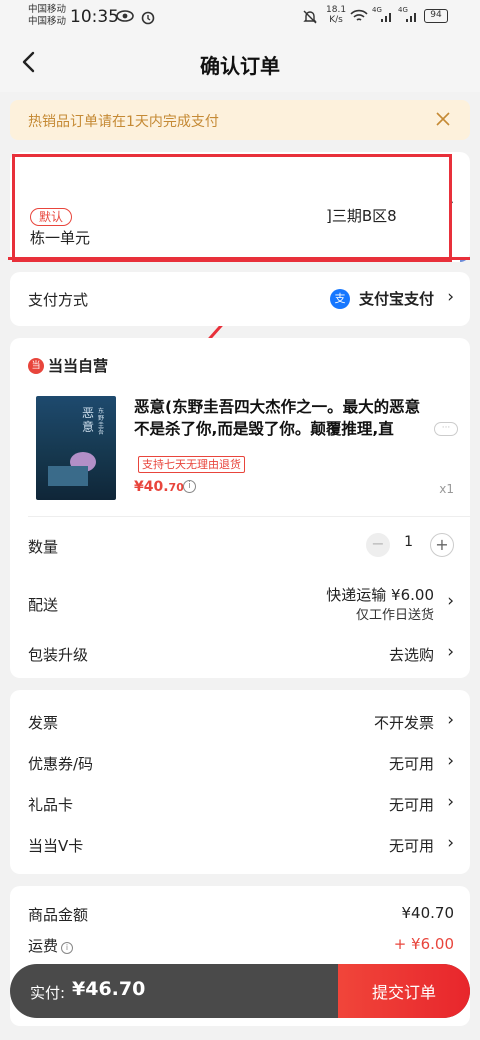 This screenshot has width=480, height=1040. What do you see at coordinates (239, 258) in the screenshot?
I see `highlight-line` at bounding box center [239, 258].